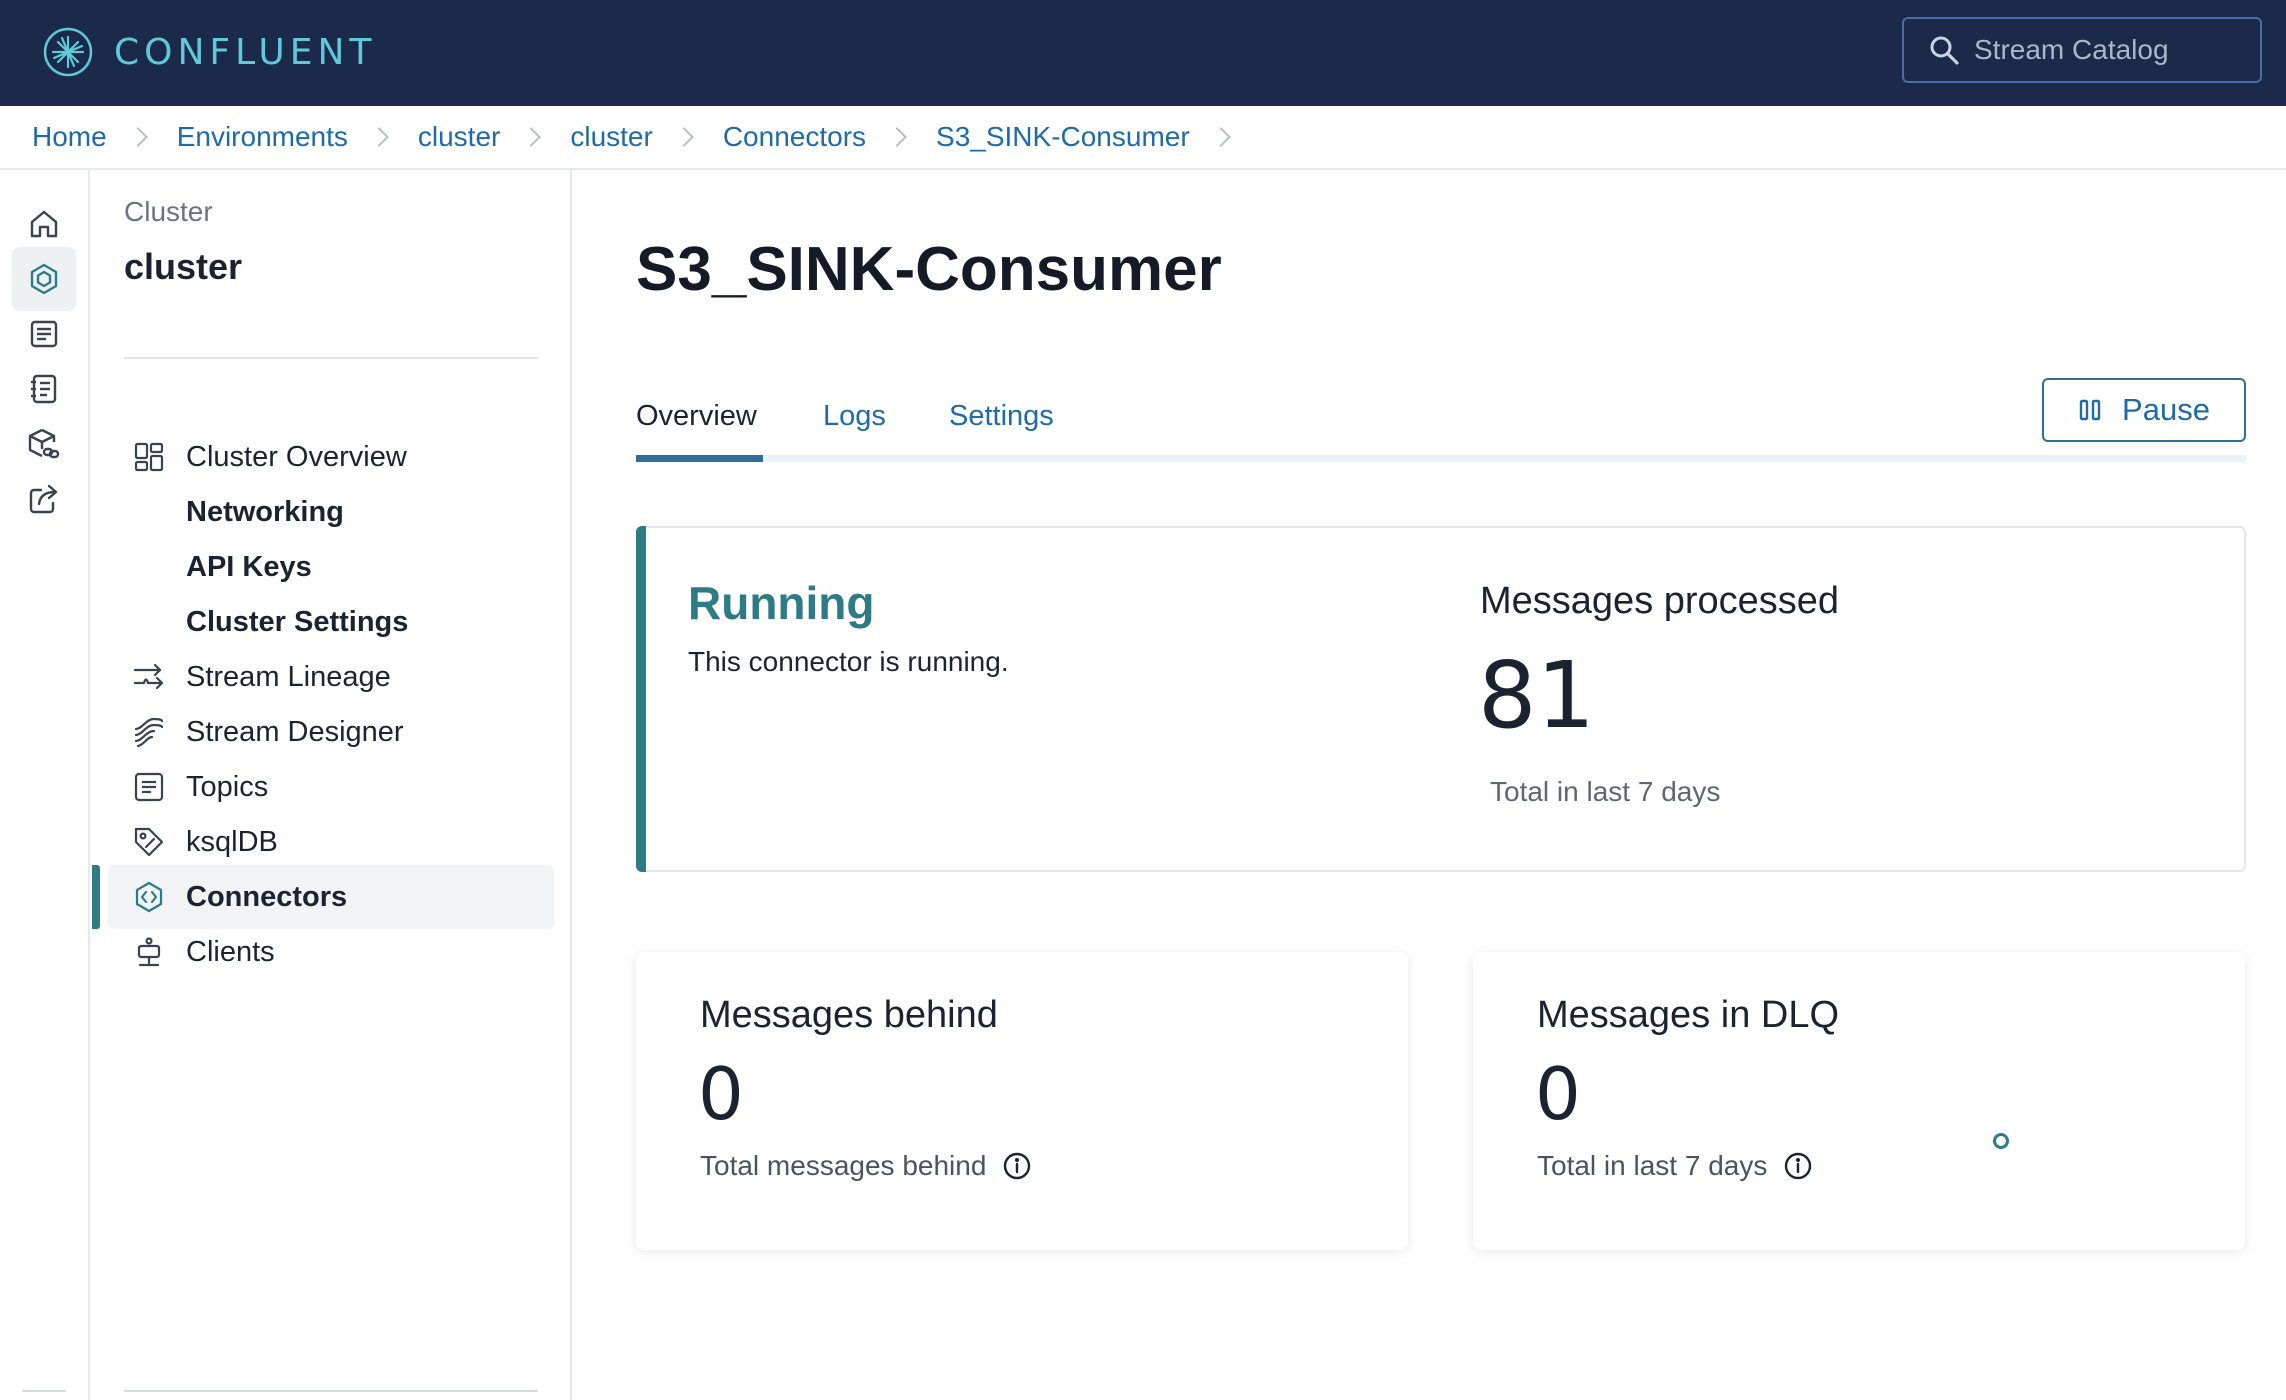 The height and width of the screenshot is (1400, 2286). What do you see at coordinates (149, 457) in the screenshot?
I see `dashboard-icon` at bounding box center [149, 457].